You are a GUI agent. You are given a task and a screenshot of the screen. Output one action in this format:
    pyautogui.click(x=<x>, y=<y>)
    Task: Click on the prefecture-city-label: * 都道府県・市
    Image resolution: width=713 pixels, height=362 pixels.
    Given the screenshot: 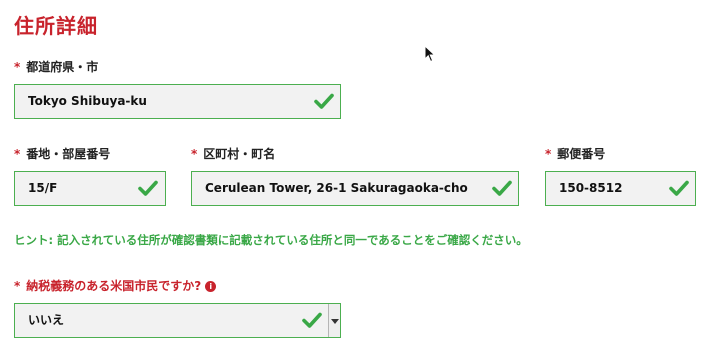 What is the action you would take?
    pyautogui.click(x=56, y=66)
    